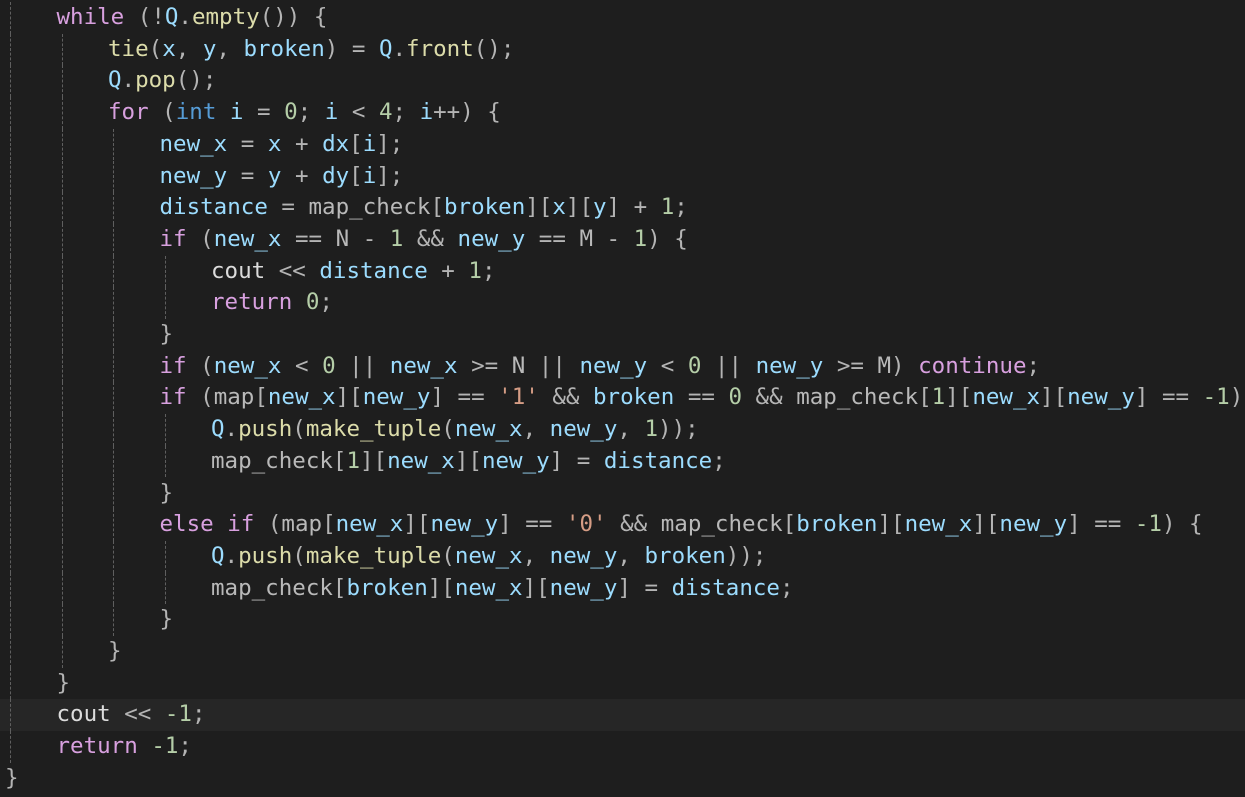  I want to click on code-token: if, so click(173, 365).